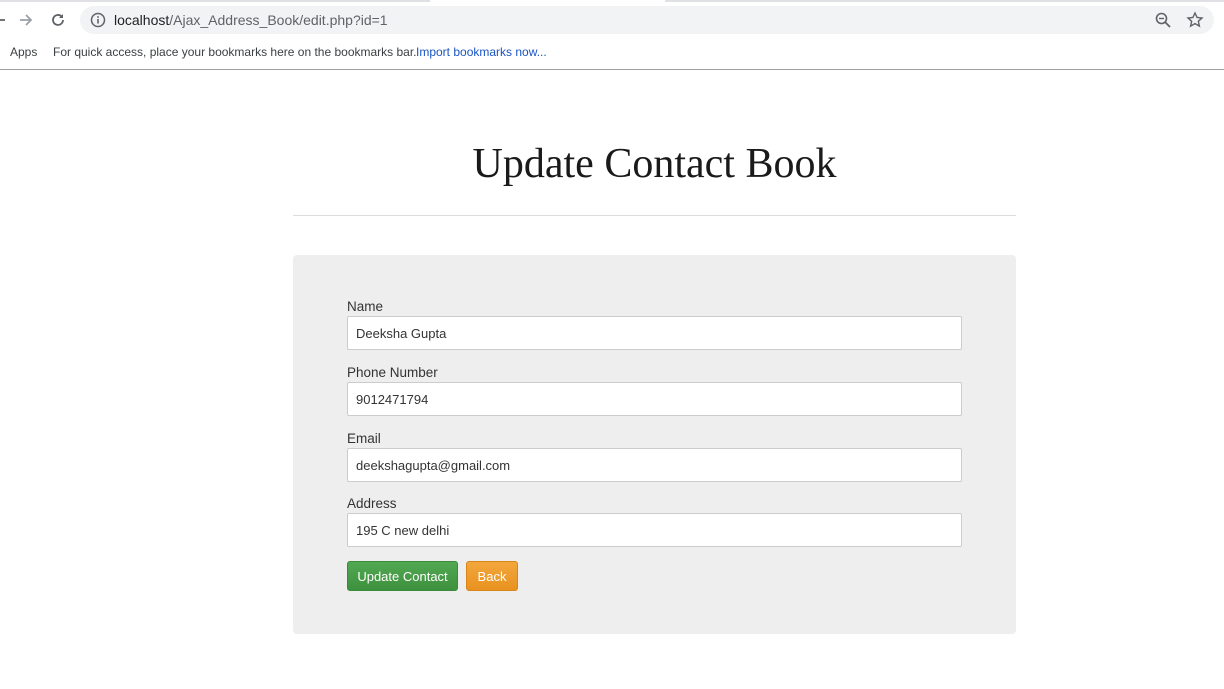  Describe the element at coordinates (1163, 20) in the screenshot. I see `zoom-icon` at that location.